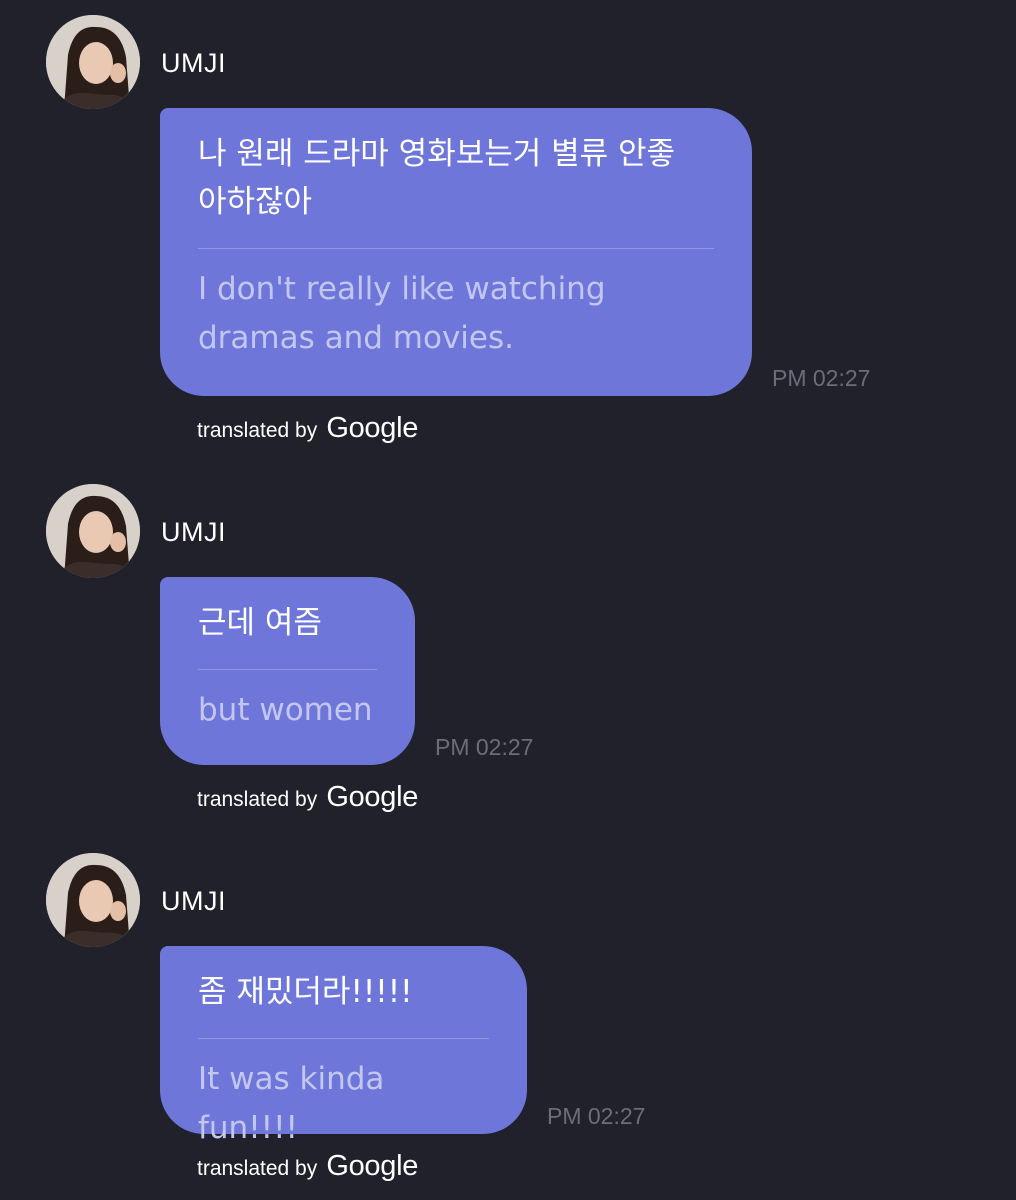 The height and width of the screenshot is (1200, 1016). What do you see at coordinates (305, 992) in the screenshot?
I see `original-text: 좀 재밌더라!!!!!` at bounding box center [305, 992].